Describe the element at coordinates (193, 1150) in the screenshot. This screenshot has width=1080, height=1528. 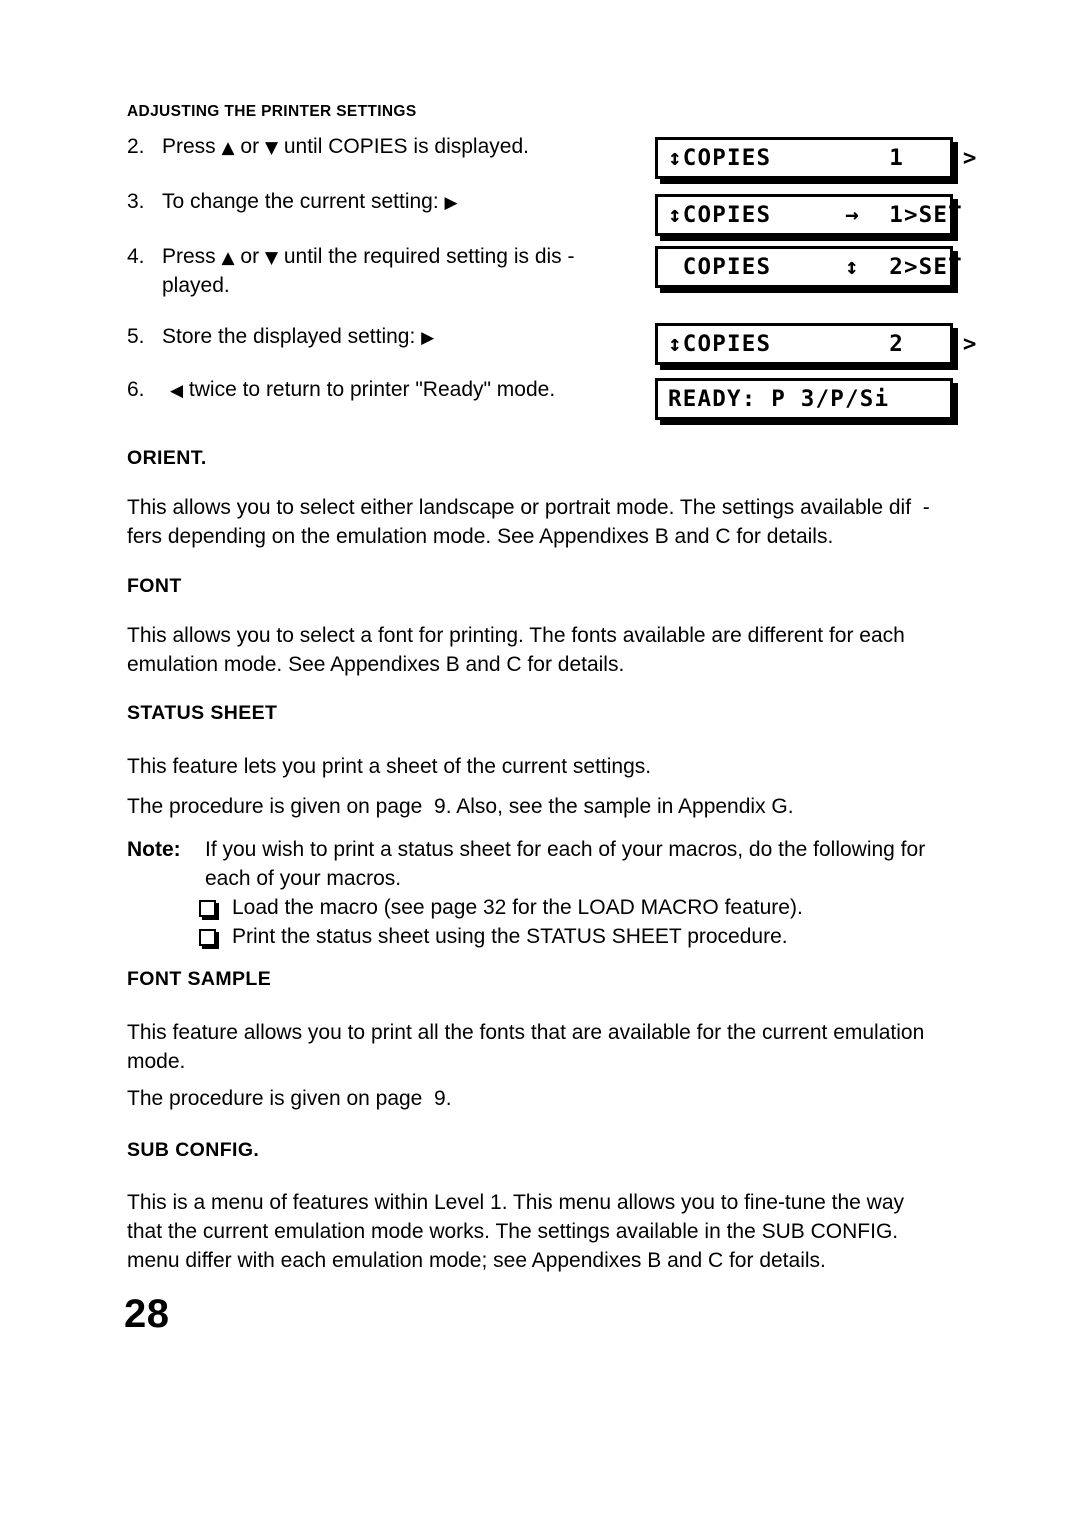
I see `section-heading-sub-config: SUB CONFIG.` at that location.